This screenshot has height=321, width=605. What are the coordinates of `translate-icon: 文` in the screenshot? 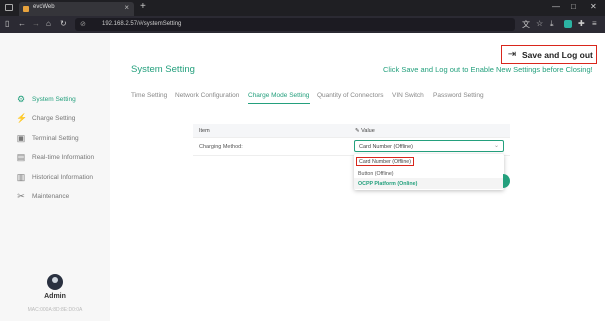 It's located at (526, 24).